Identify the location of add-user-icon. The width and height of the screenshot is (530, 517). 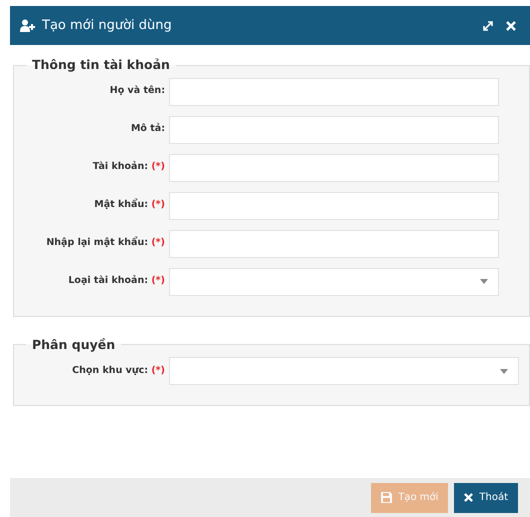
(28, 25).